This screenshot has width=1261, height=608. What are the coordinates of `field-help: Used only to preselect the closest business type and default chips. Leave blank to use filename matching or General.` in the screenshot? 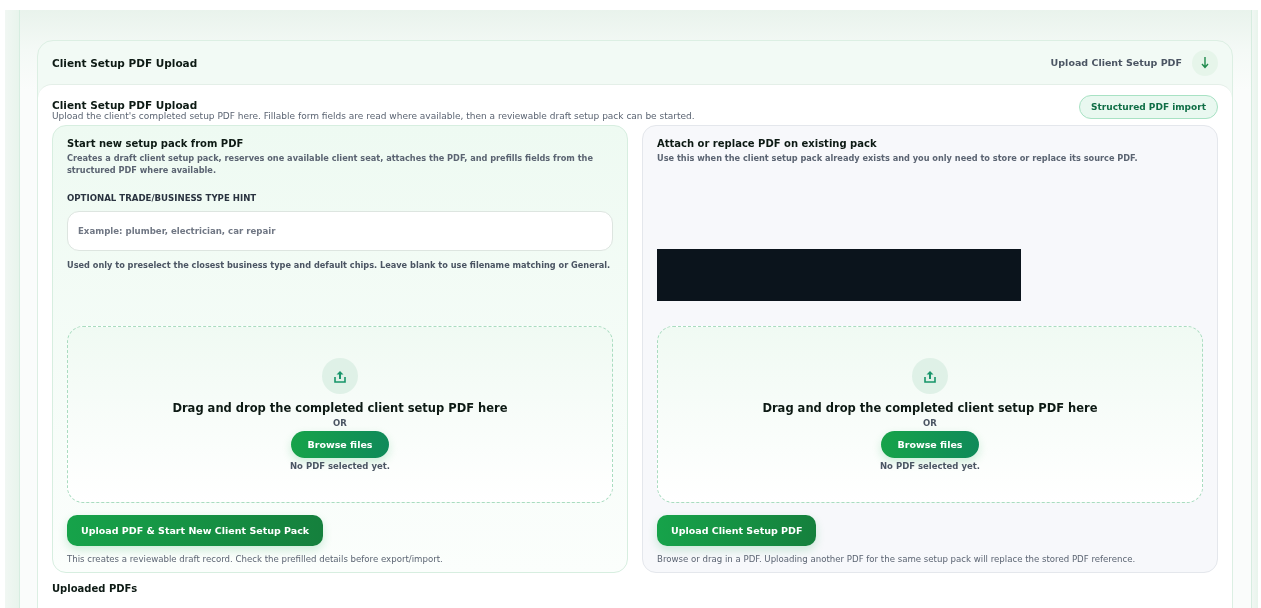 It's located at (339, 264).